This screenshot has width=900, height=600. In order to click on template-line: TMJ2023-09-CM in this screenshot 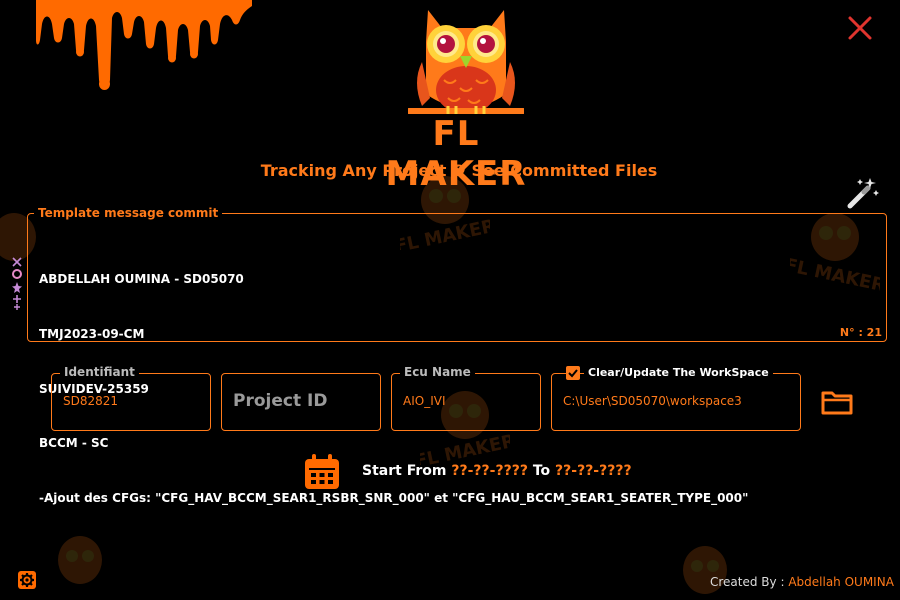, I will do `click(92, 334)`.